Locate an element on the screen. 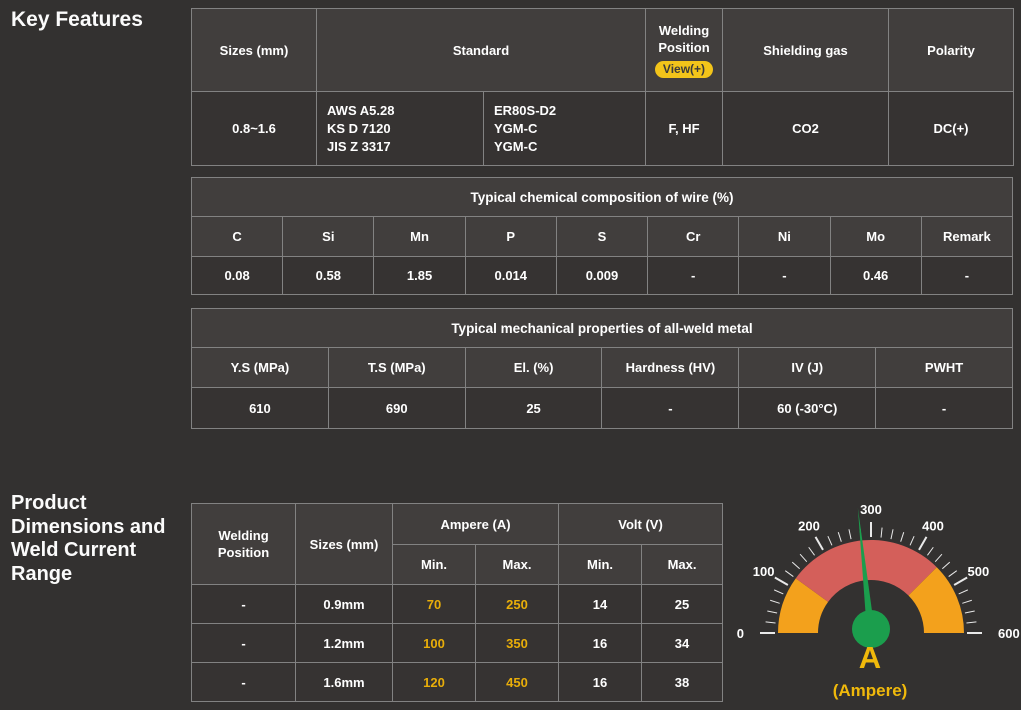 The height and width of the screenshot is (710, 1021). current-header-welding-position: Welding Position is located at coordinates (243, 544).